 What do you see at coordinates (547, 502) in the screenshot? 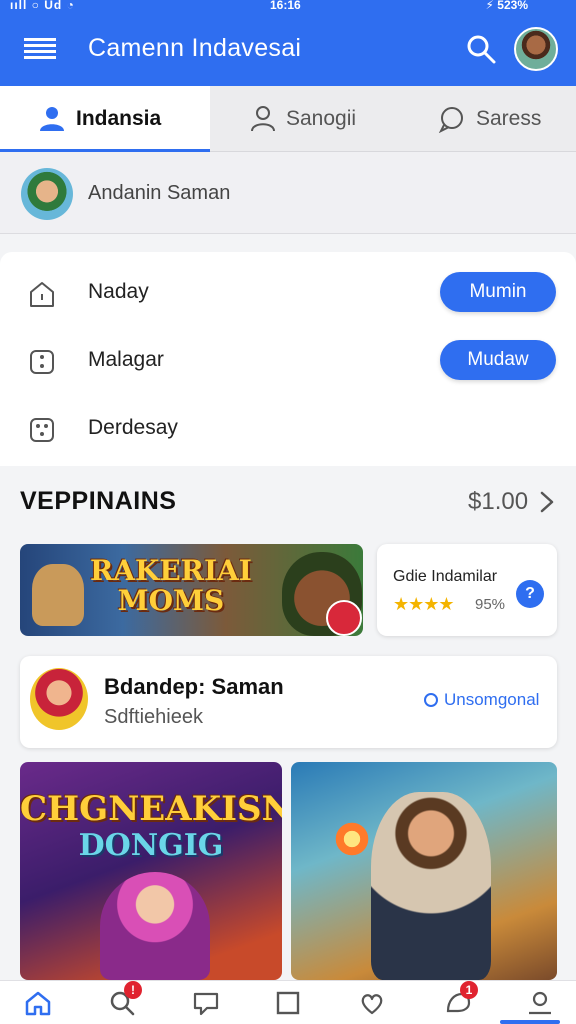
I see `chevron-right-icon` at bounding box center [547, 502].